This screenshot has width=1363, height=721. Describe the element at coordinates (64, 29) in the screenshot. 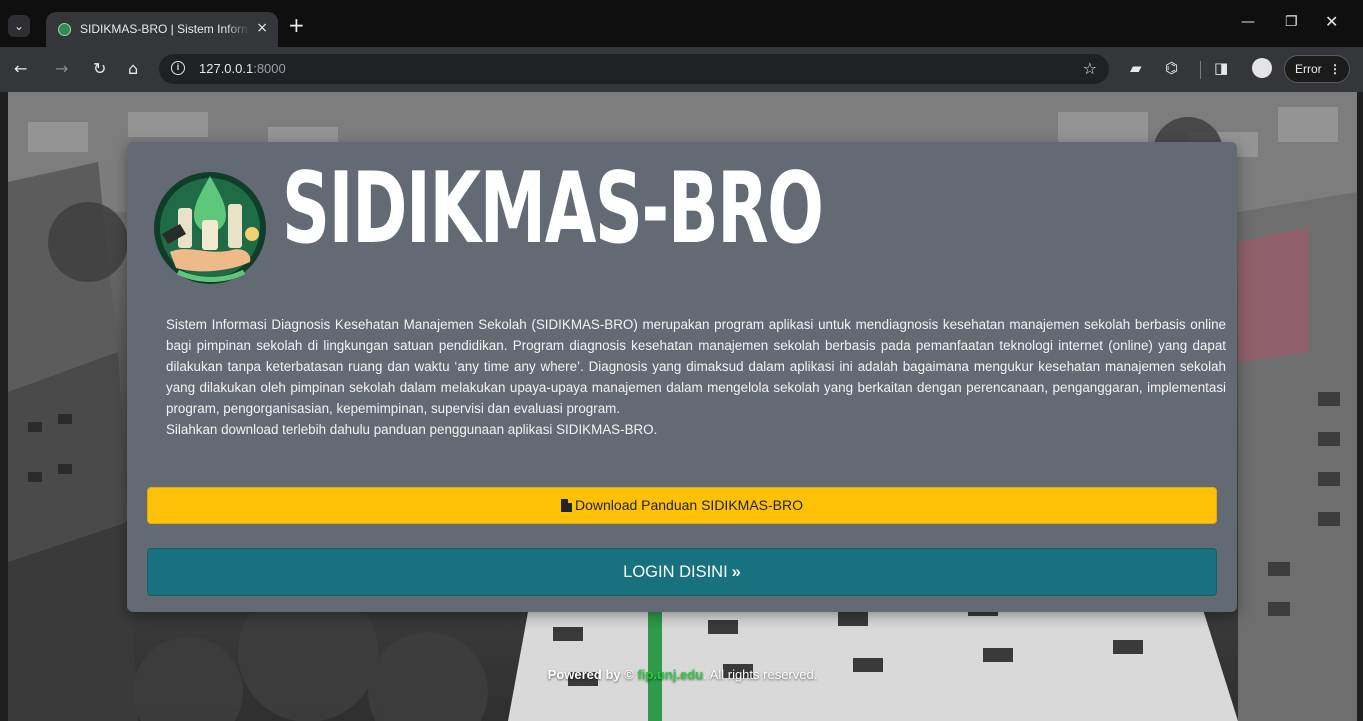

I see `favicon-icon` at that location.